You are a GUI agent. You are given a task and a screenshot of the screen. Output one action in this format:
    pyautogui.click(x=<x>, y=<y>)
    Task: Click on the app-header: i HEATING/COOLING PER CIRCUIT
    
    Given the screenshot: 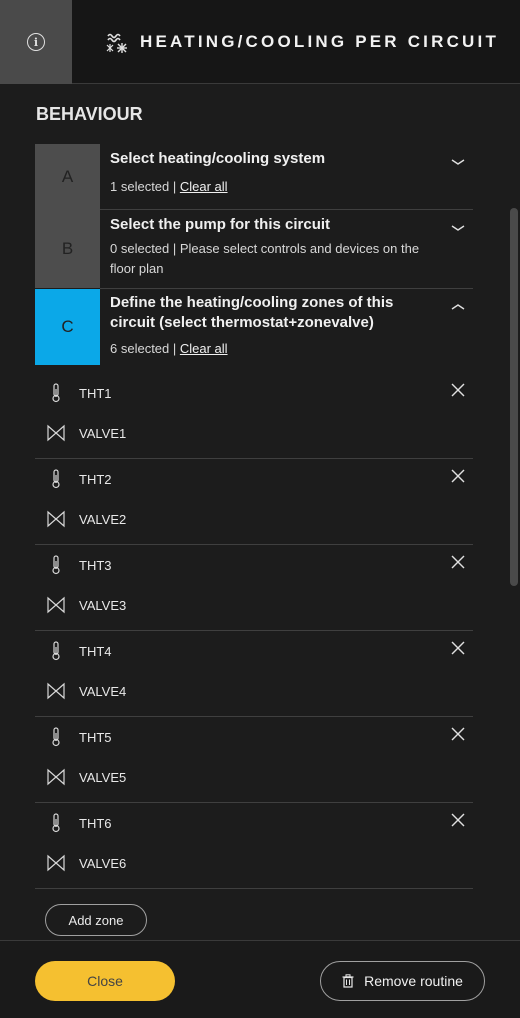 What is the action you would take?
    pyautogui.click(x=260, y=42)
    